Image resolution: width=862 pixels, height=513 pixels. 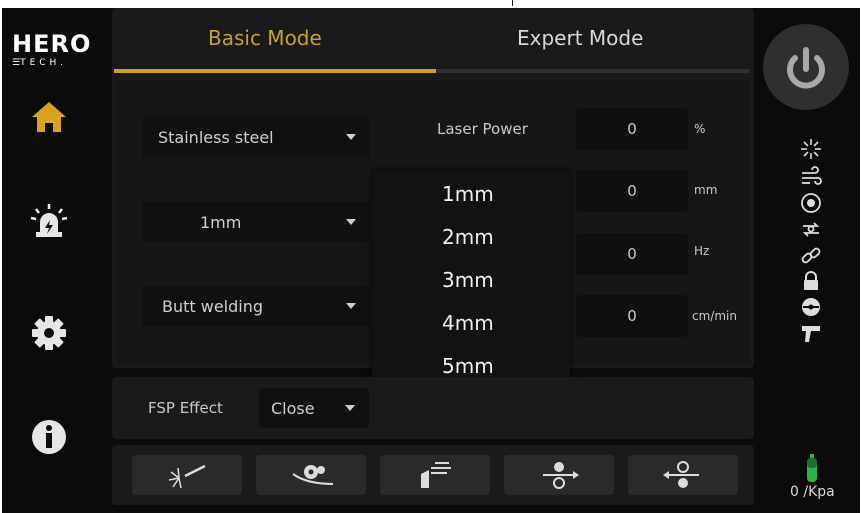 I want to click on logo-text: HERO, so click(x=52, y=44).